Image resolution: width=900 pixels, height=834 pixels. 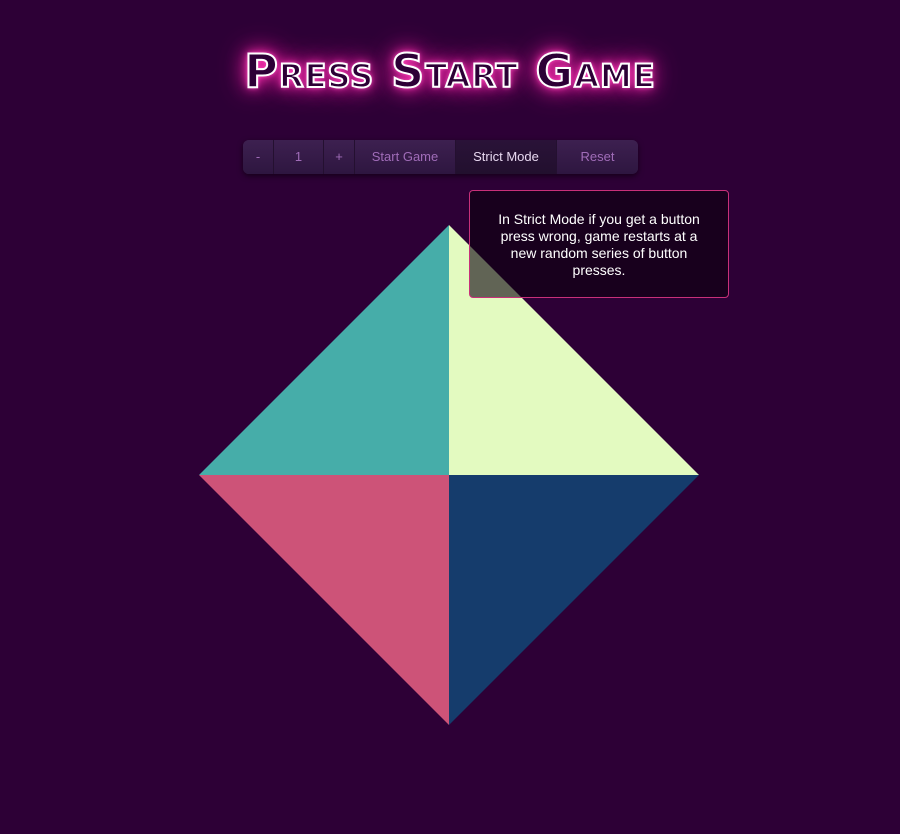 What do you see at coordinates (597, 157) in the screenshot?
I see `reset-button: Reset` at bounding box center [597, 157].